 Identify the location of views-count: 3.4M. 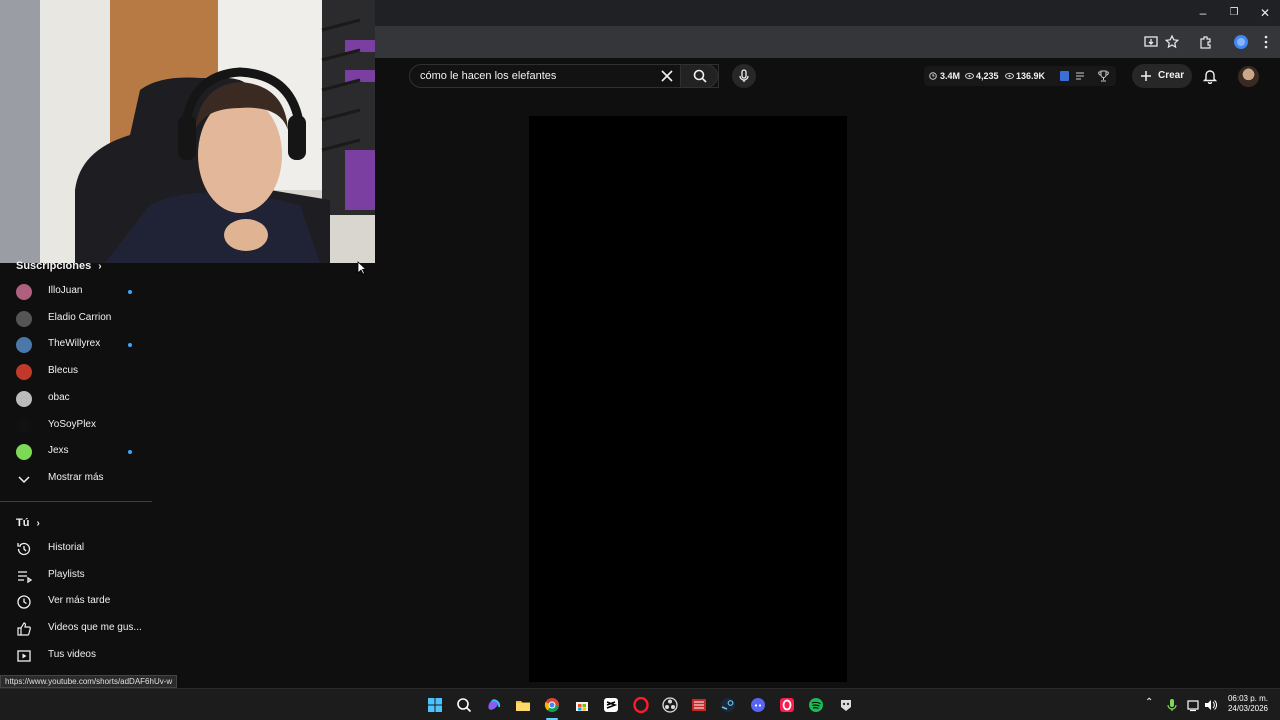
(950, 76).